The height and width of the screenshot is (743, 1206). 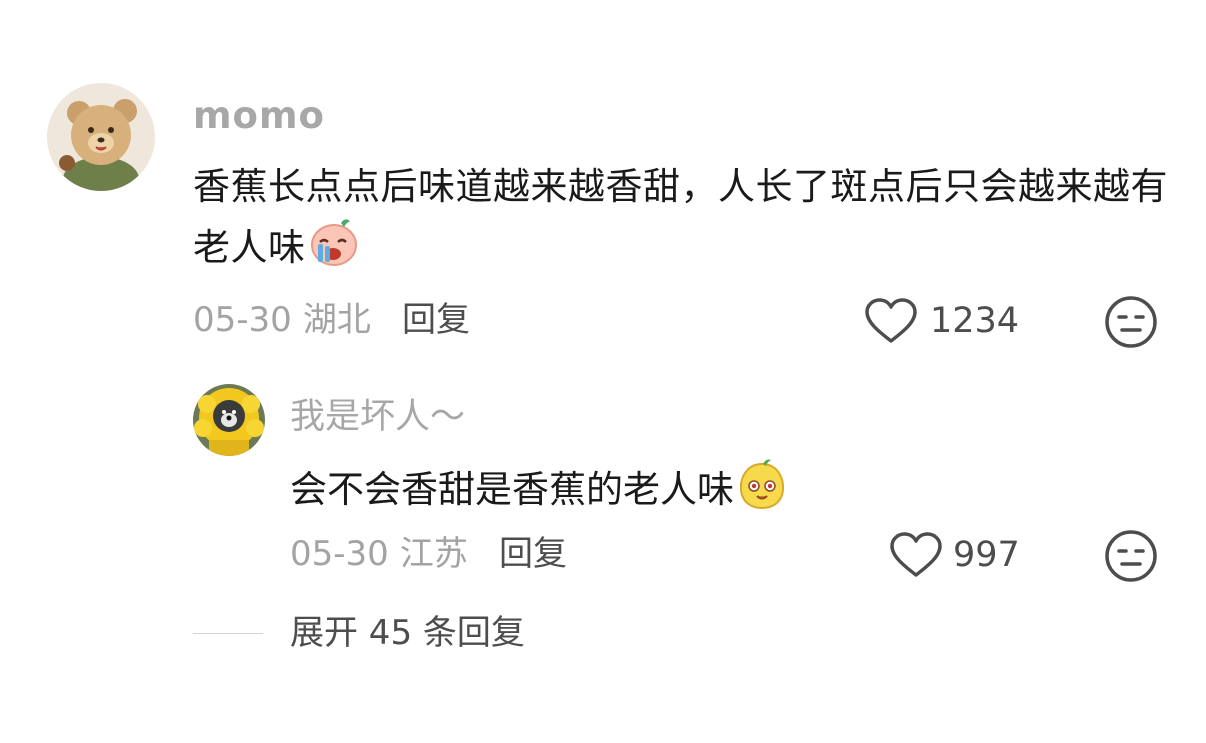 What do you see at coordinates (407, 633) in the screenshot?
I see `expand-replies-button: 展开 45 条回复` at bounding box center [407, 633].